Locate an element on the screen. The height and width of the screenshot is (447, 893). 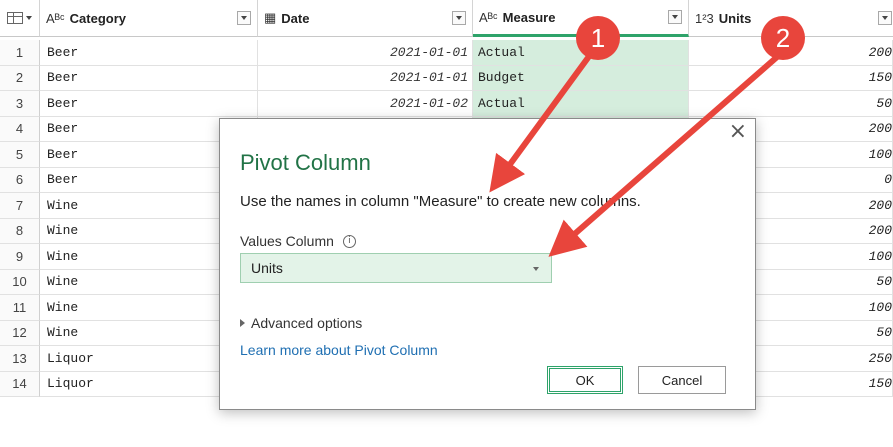
ok-button: OK is located at coordinates (585, 380).